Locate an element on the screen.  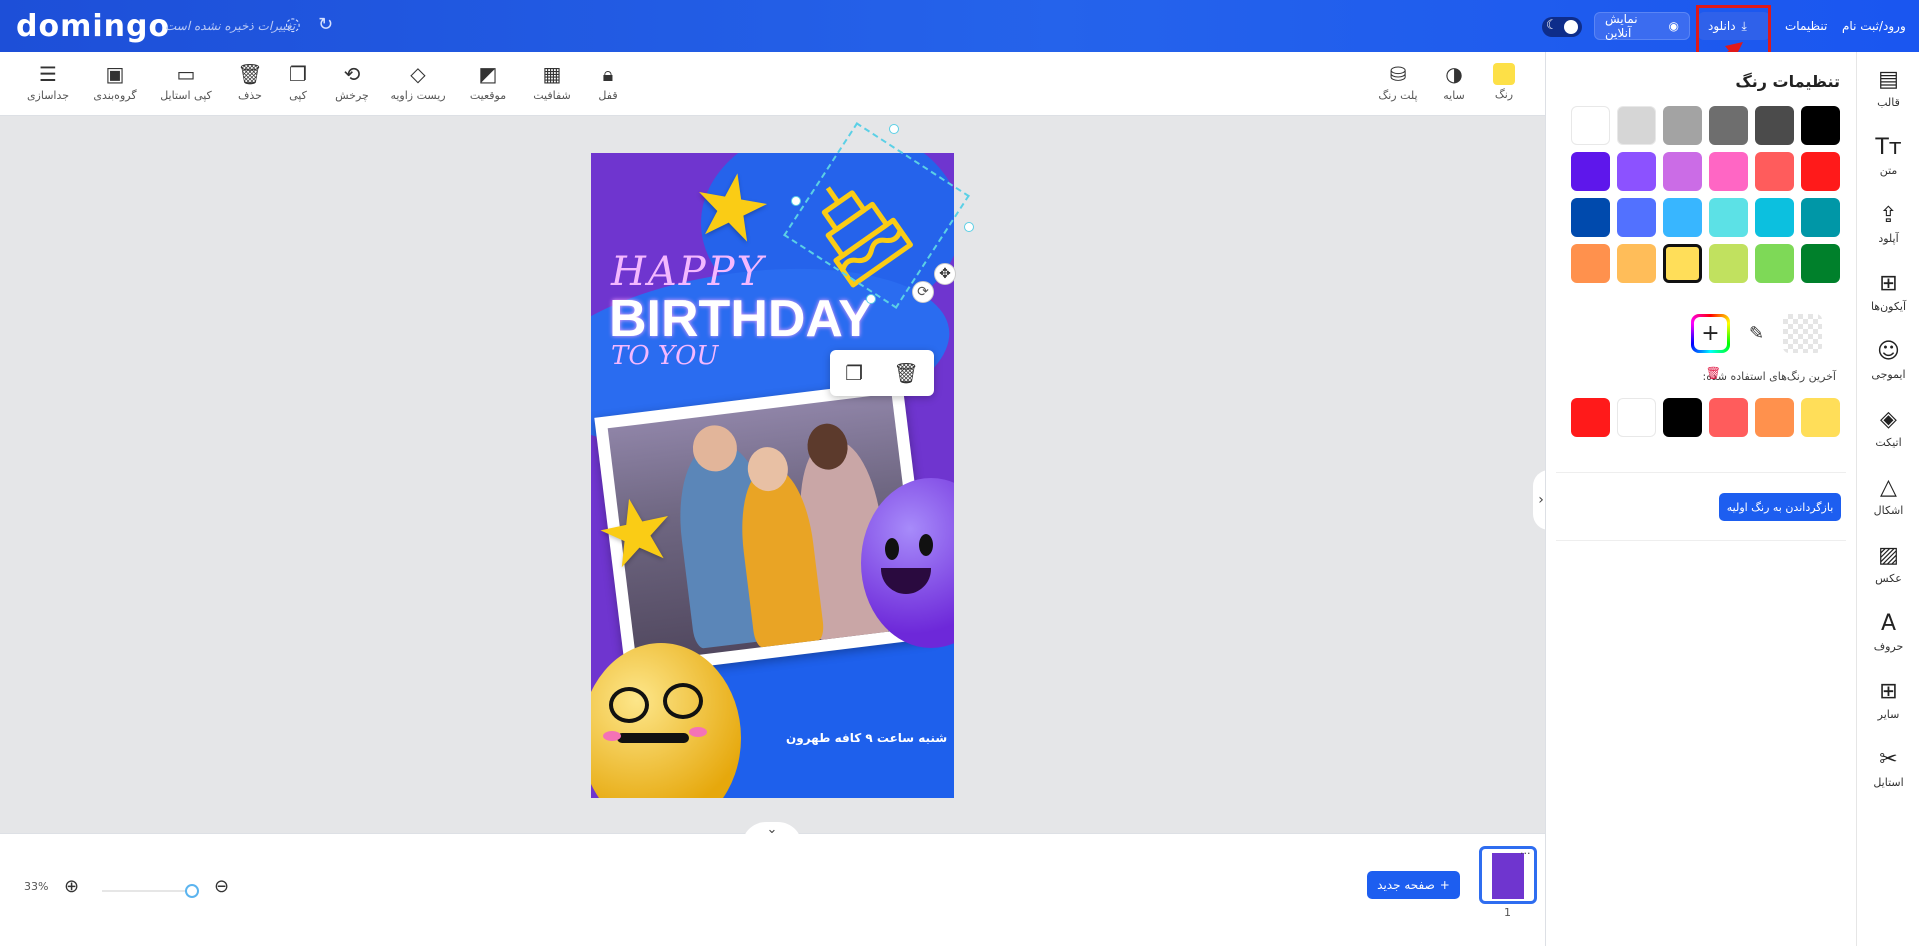
tool-delete: 🗑︎ حذف is located at coordinates (250, 82).